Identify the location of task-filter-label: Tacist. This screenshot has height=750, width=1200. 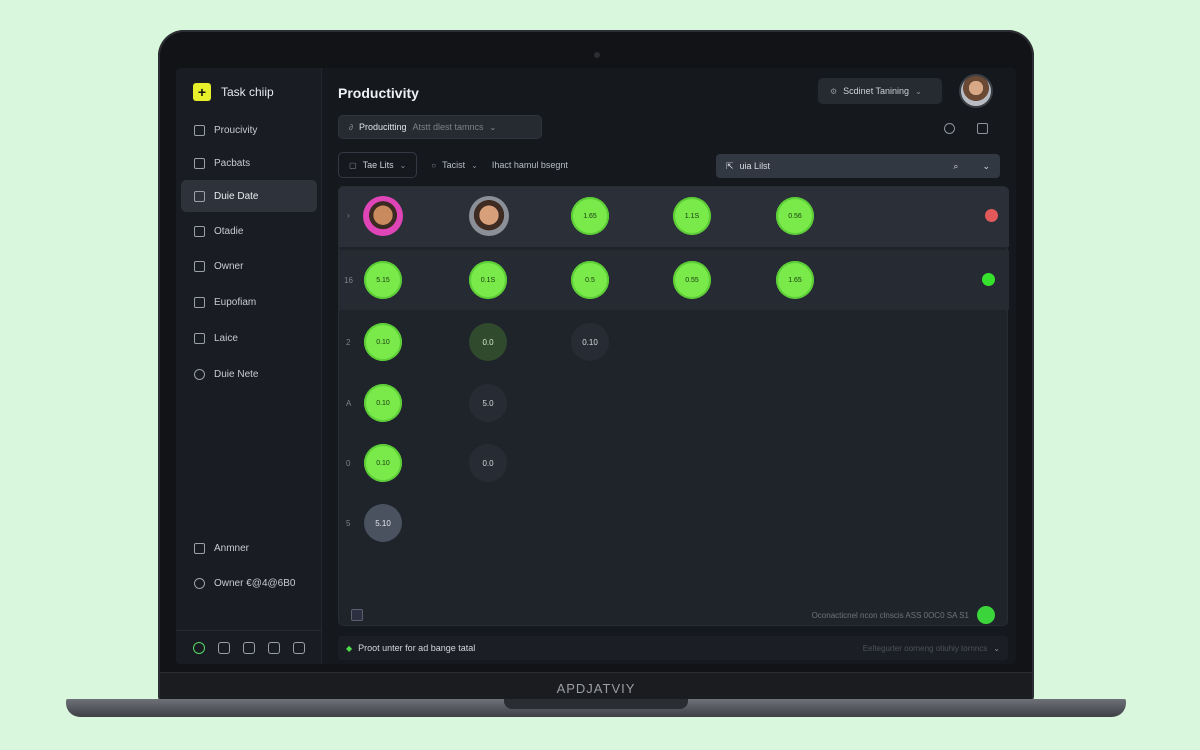
(454, 165).